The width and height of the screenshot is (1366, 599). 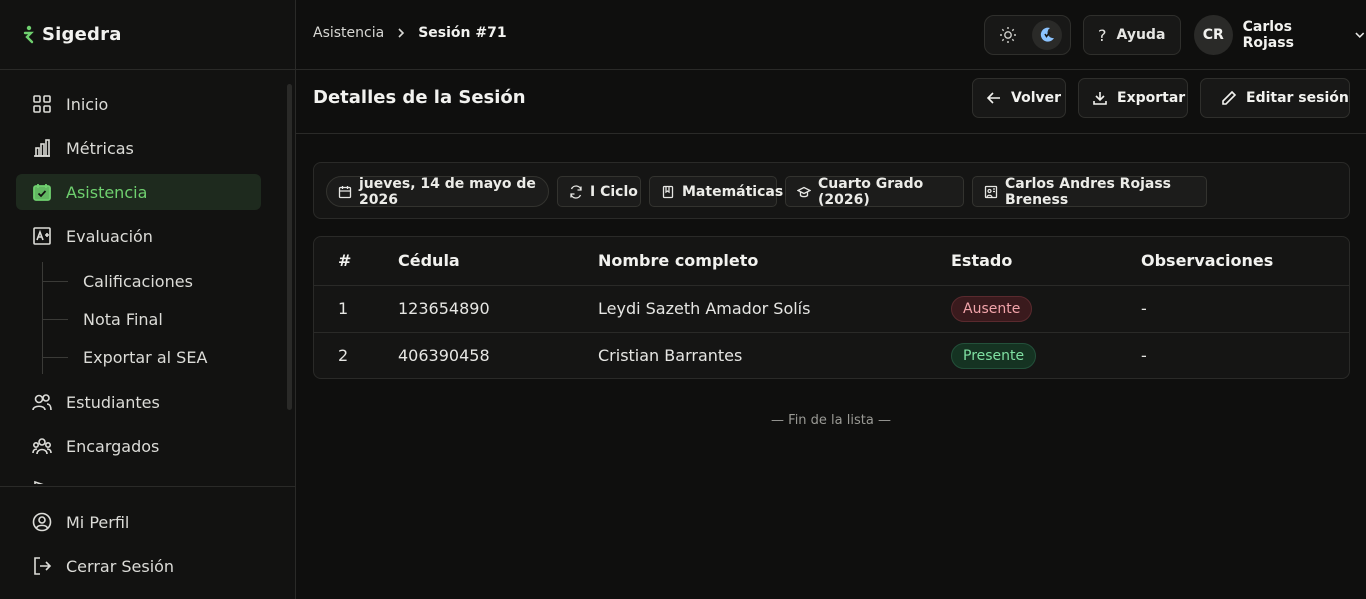 I want to click on header-notes: Observaciones, so click(x=1207, y=260).